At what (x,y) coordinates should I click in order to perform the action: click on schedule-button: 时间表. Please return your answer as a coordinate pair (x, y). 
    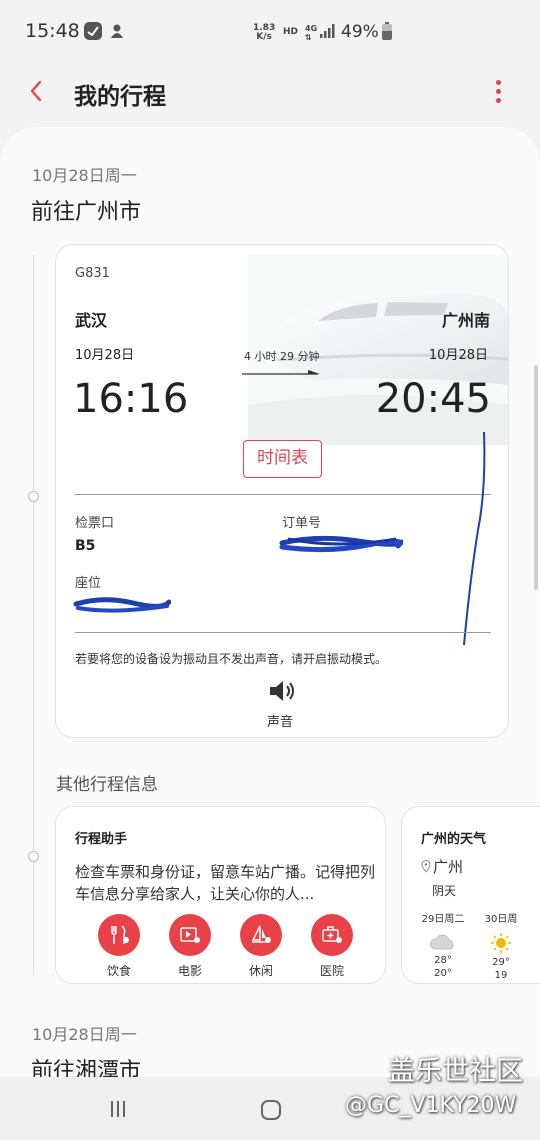
    Looking at the image, I should click on (282, 459).